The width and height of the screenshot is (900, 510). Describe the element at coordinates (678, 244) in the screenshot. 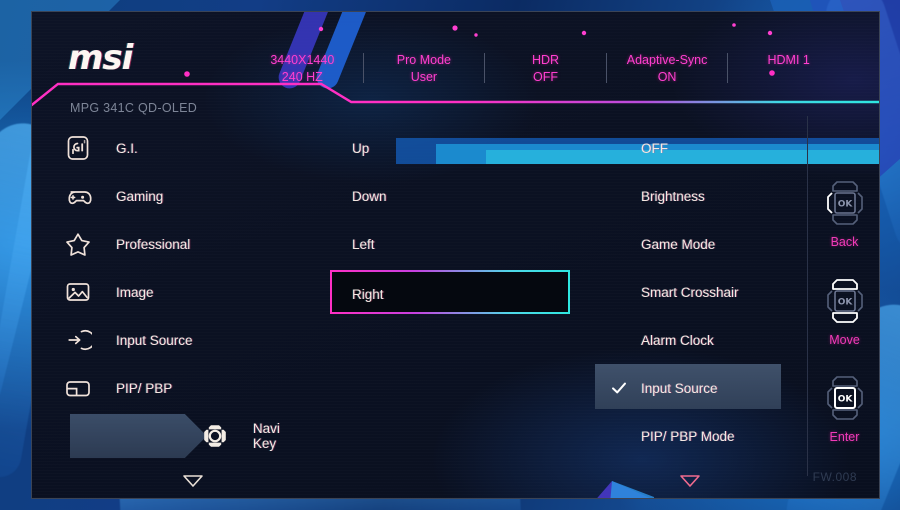

I see `option-item-label: Game Mode` at that location.